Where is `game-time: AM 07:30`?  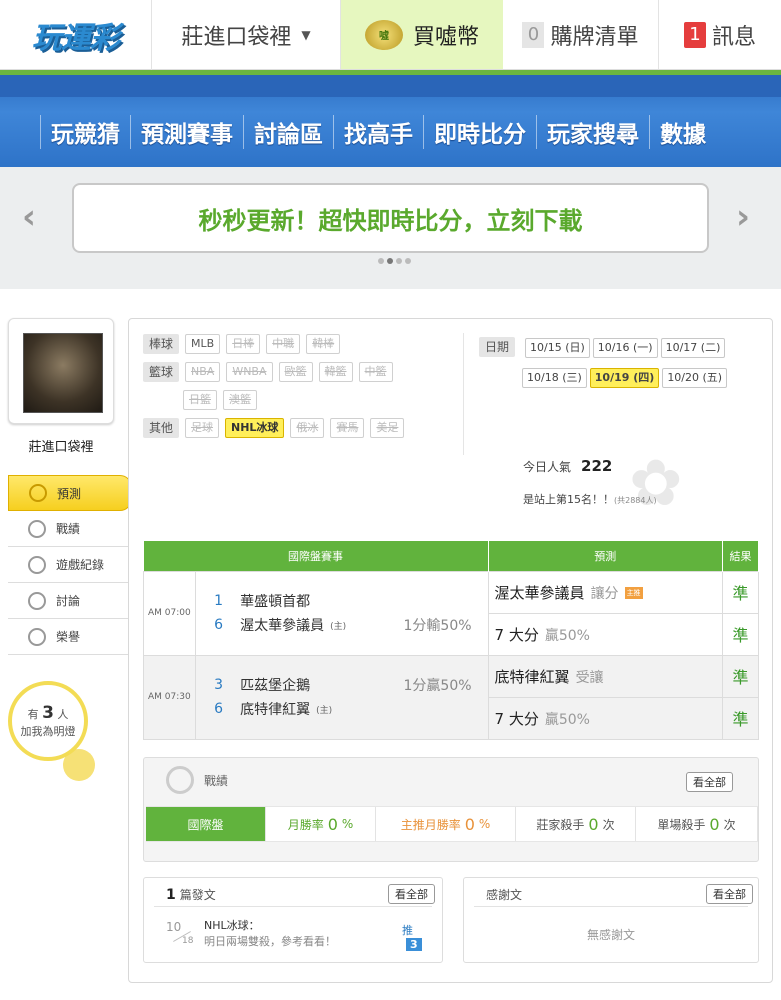 game-time: AM 07:30 is located at coordinates (169, 697).